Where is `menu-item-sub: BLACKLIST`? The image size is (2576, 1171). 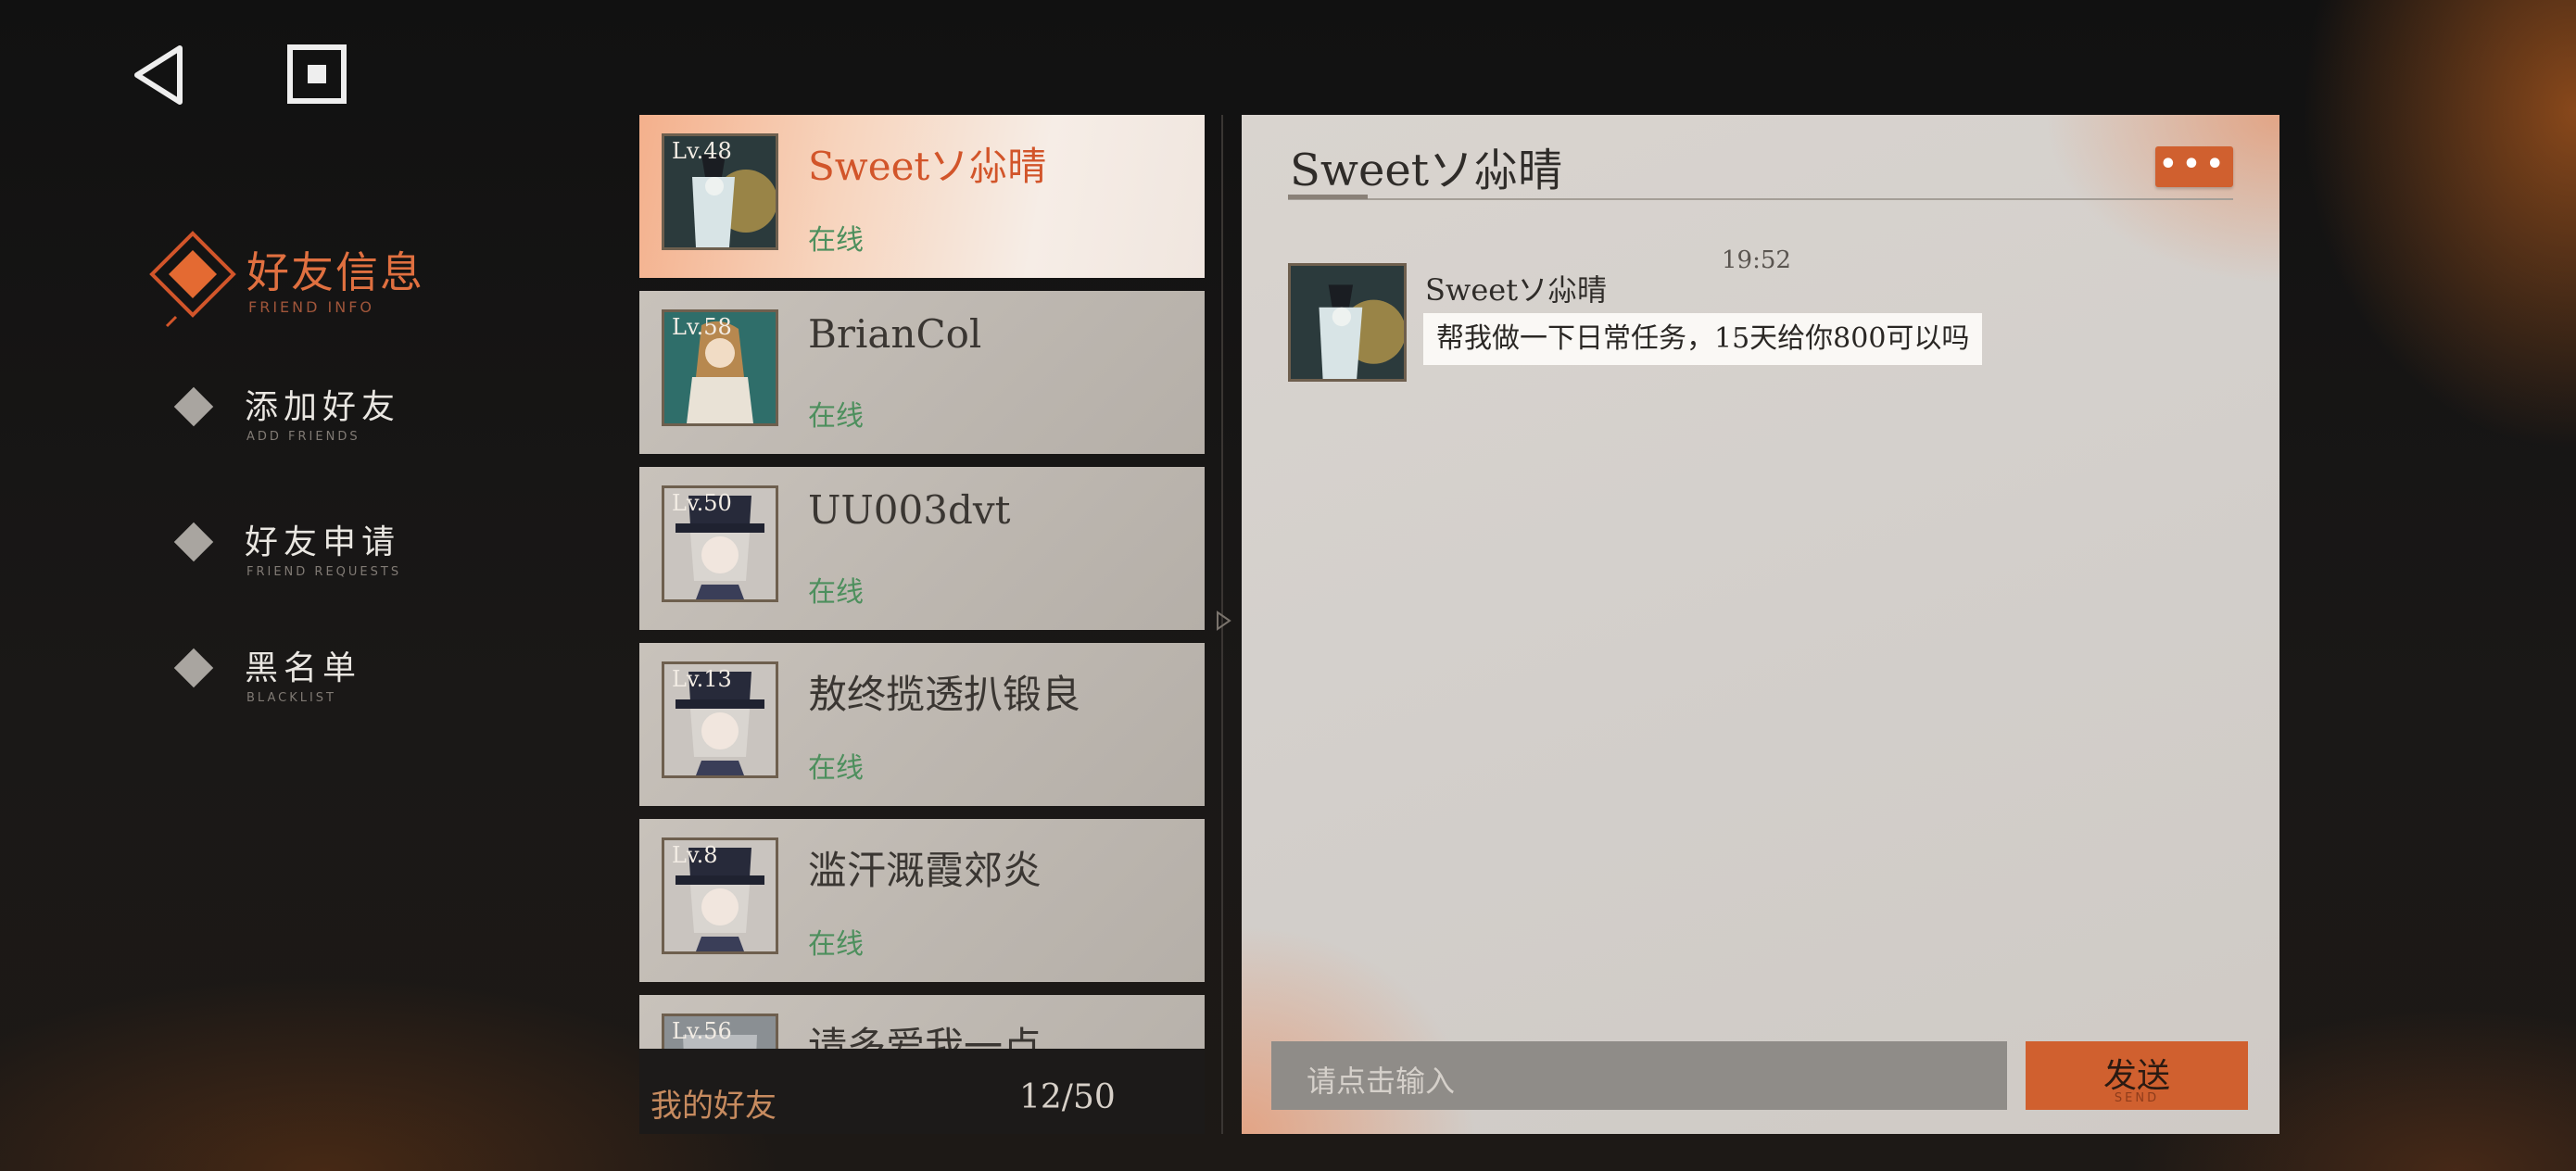 menu-item-sub: BLACKLIST is located at coordinates (291, 698).